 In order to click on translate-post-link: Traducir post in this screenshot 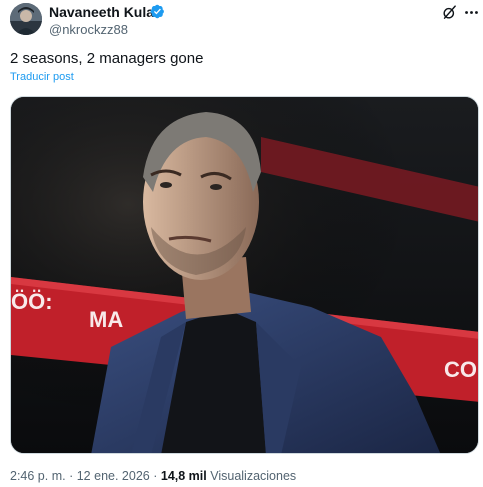, I will do `click(42, 77)`.